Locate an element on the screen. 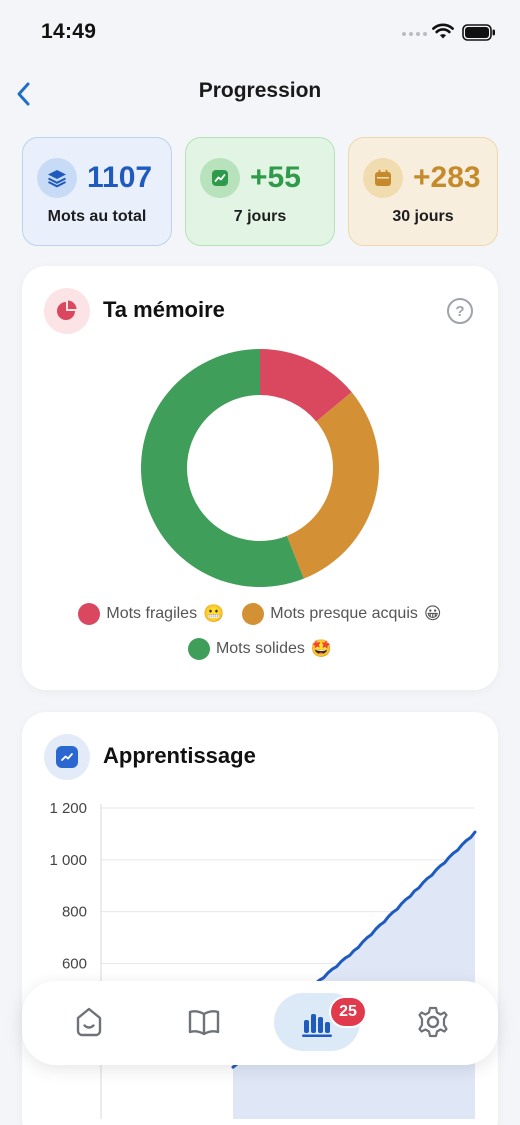 The image size is (520, 1125). book-icon is located at coordinates (204, 1023).